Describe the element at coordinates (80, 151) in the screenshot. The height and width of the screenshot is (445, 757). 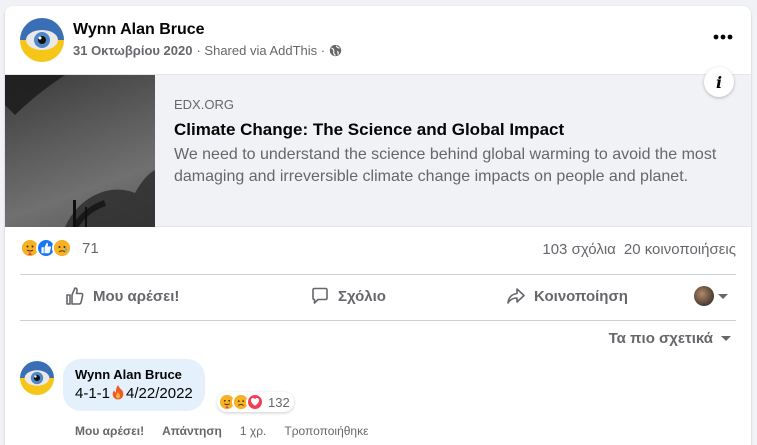
I see `link-thumbnail` at that location.